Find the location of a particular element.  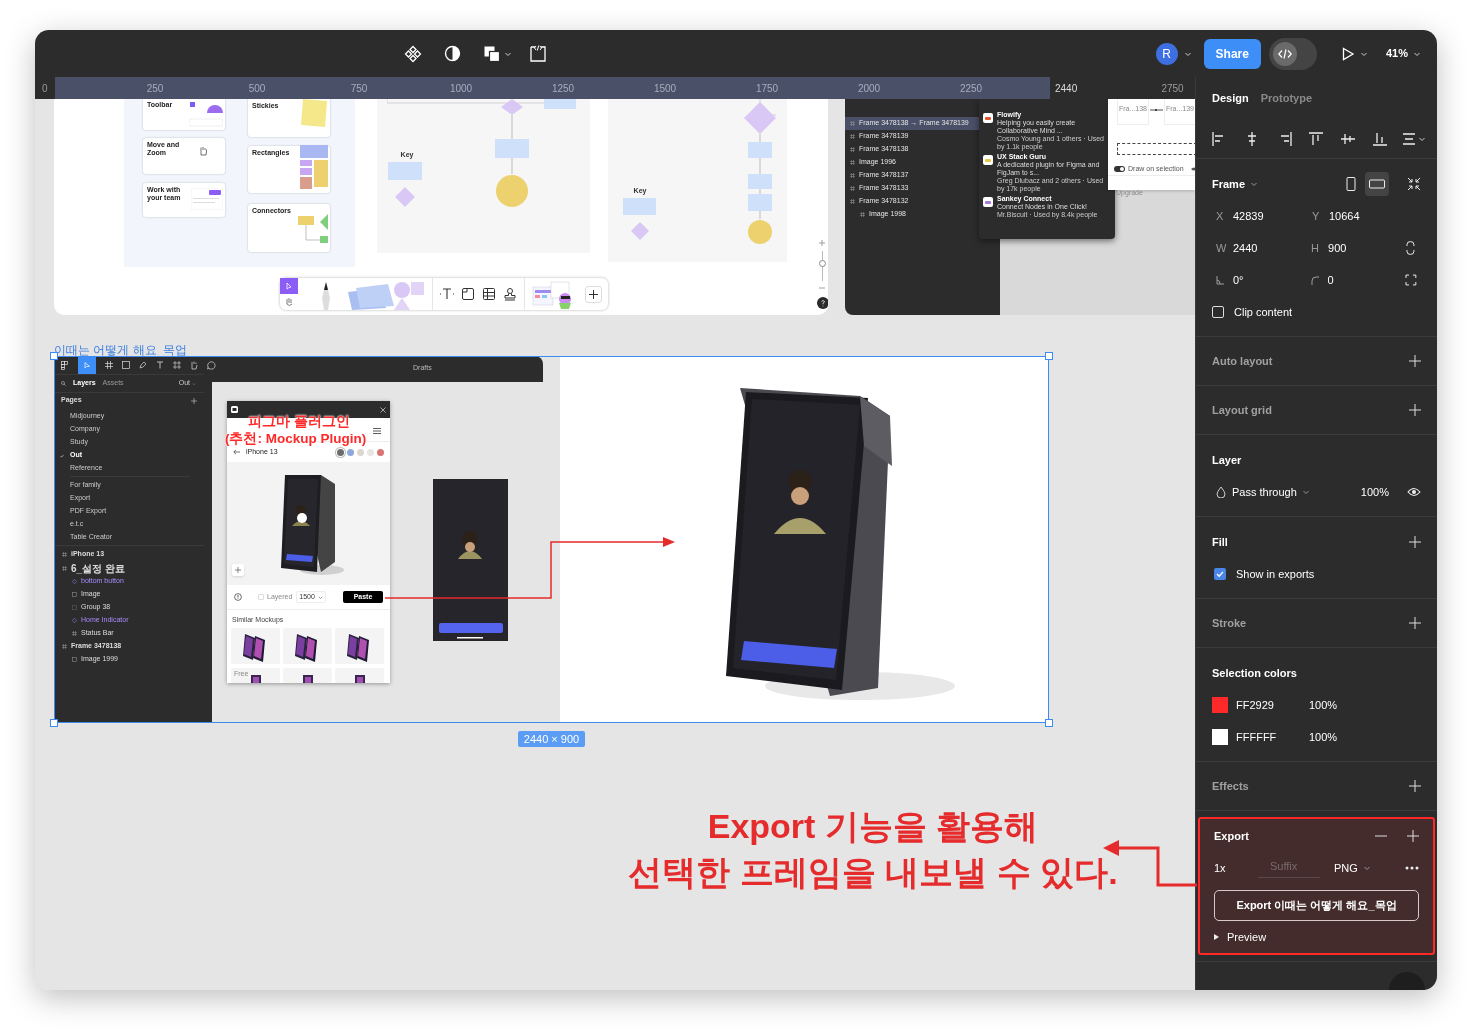

search-icon is located at coordinates (63, 383).